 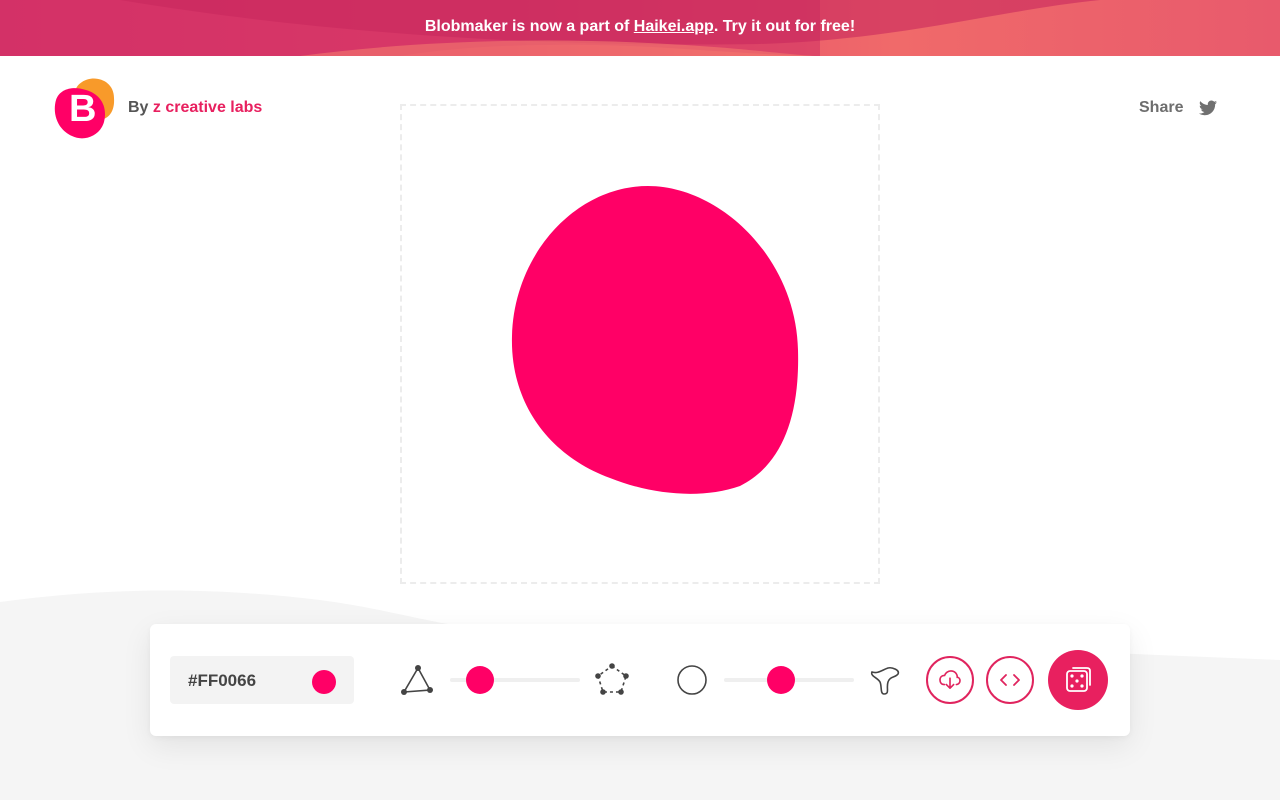 I want to click on dice-icon, so click(x=1078, y=679).